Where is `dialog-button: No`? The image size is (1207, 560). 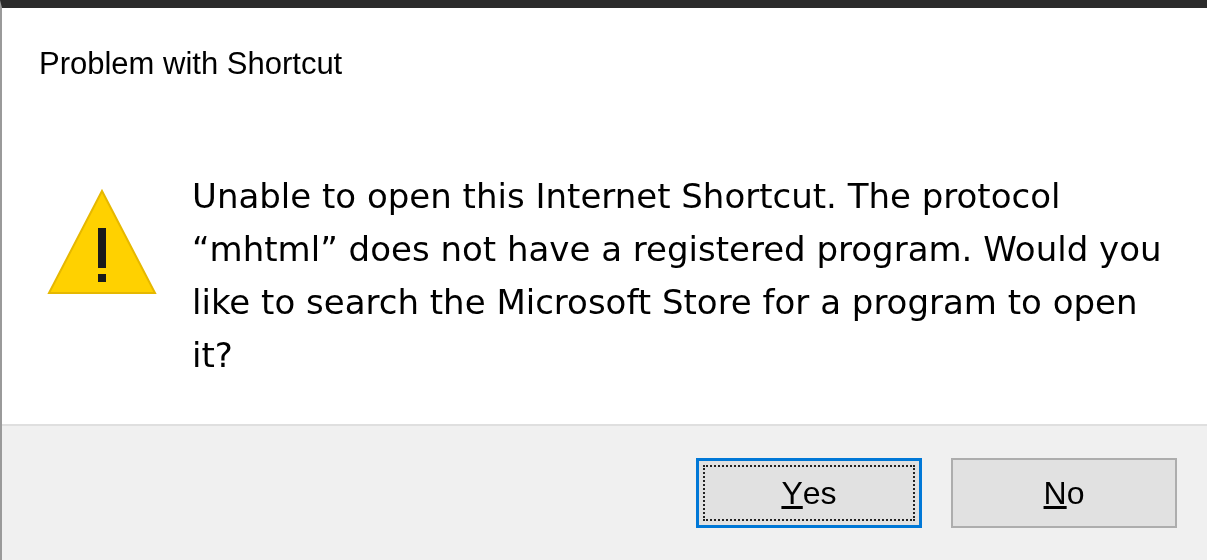 dialog-button: No is located at coordinates (1064, 493).